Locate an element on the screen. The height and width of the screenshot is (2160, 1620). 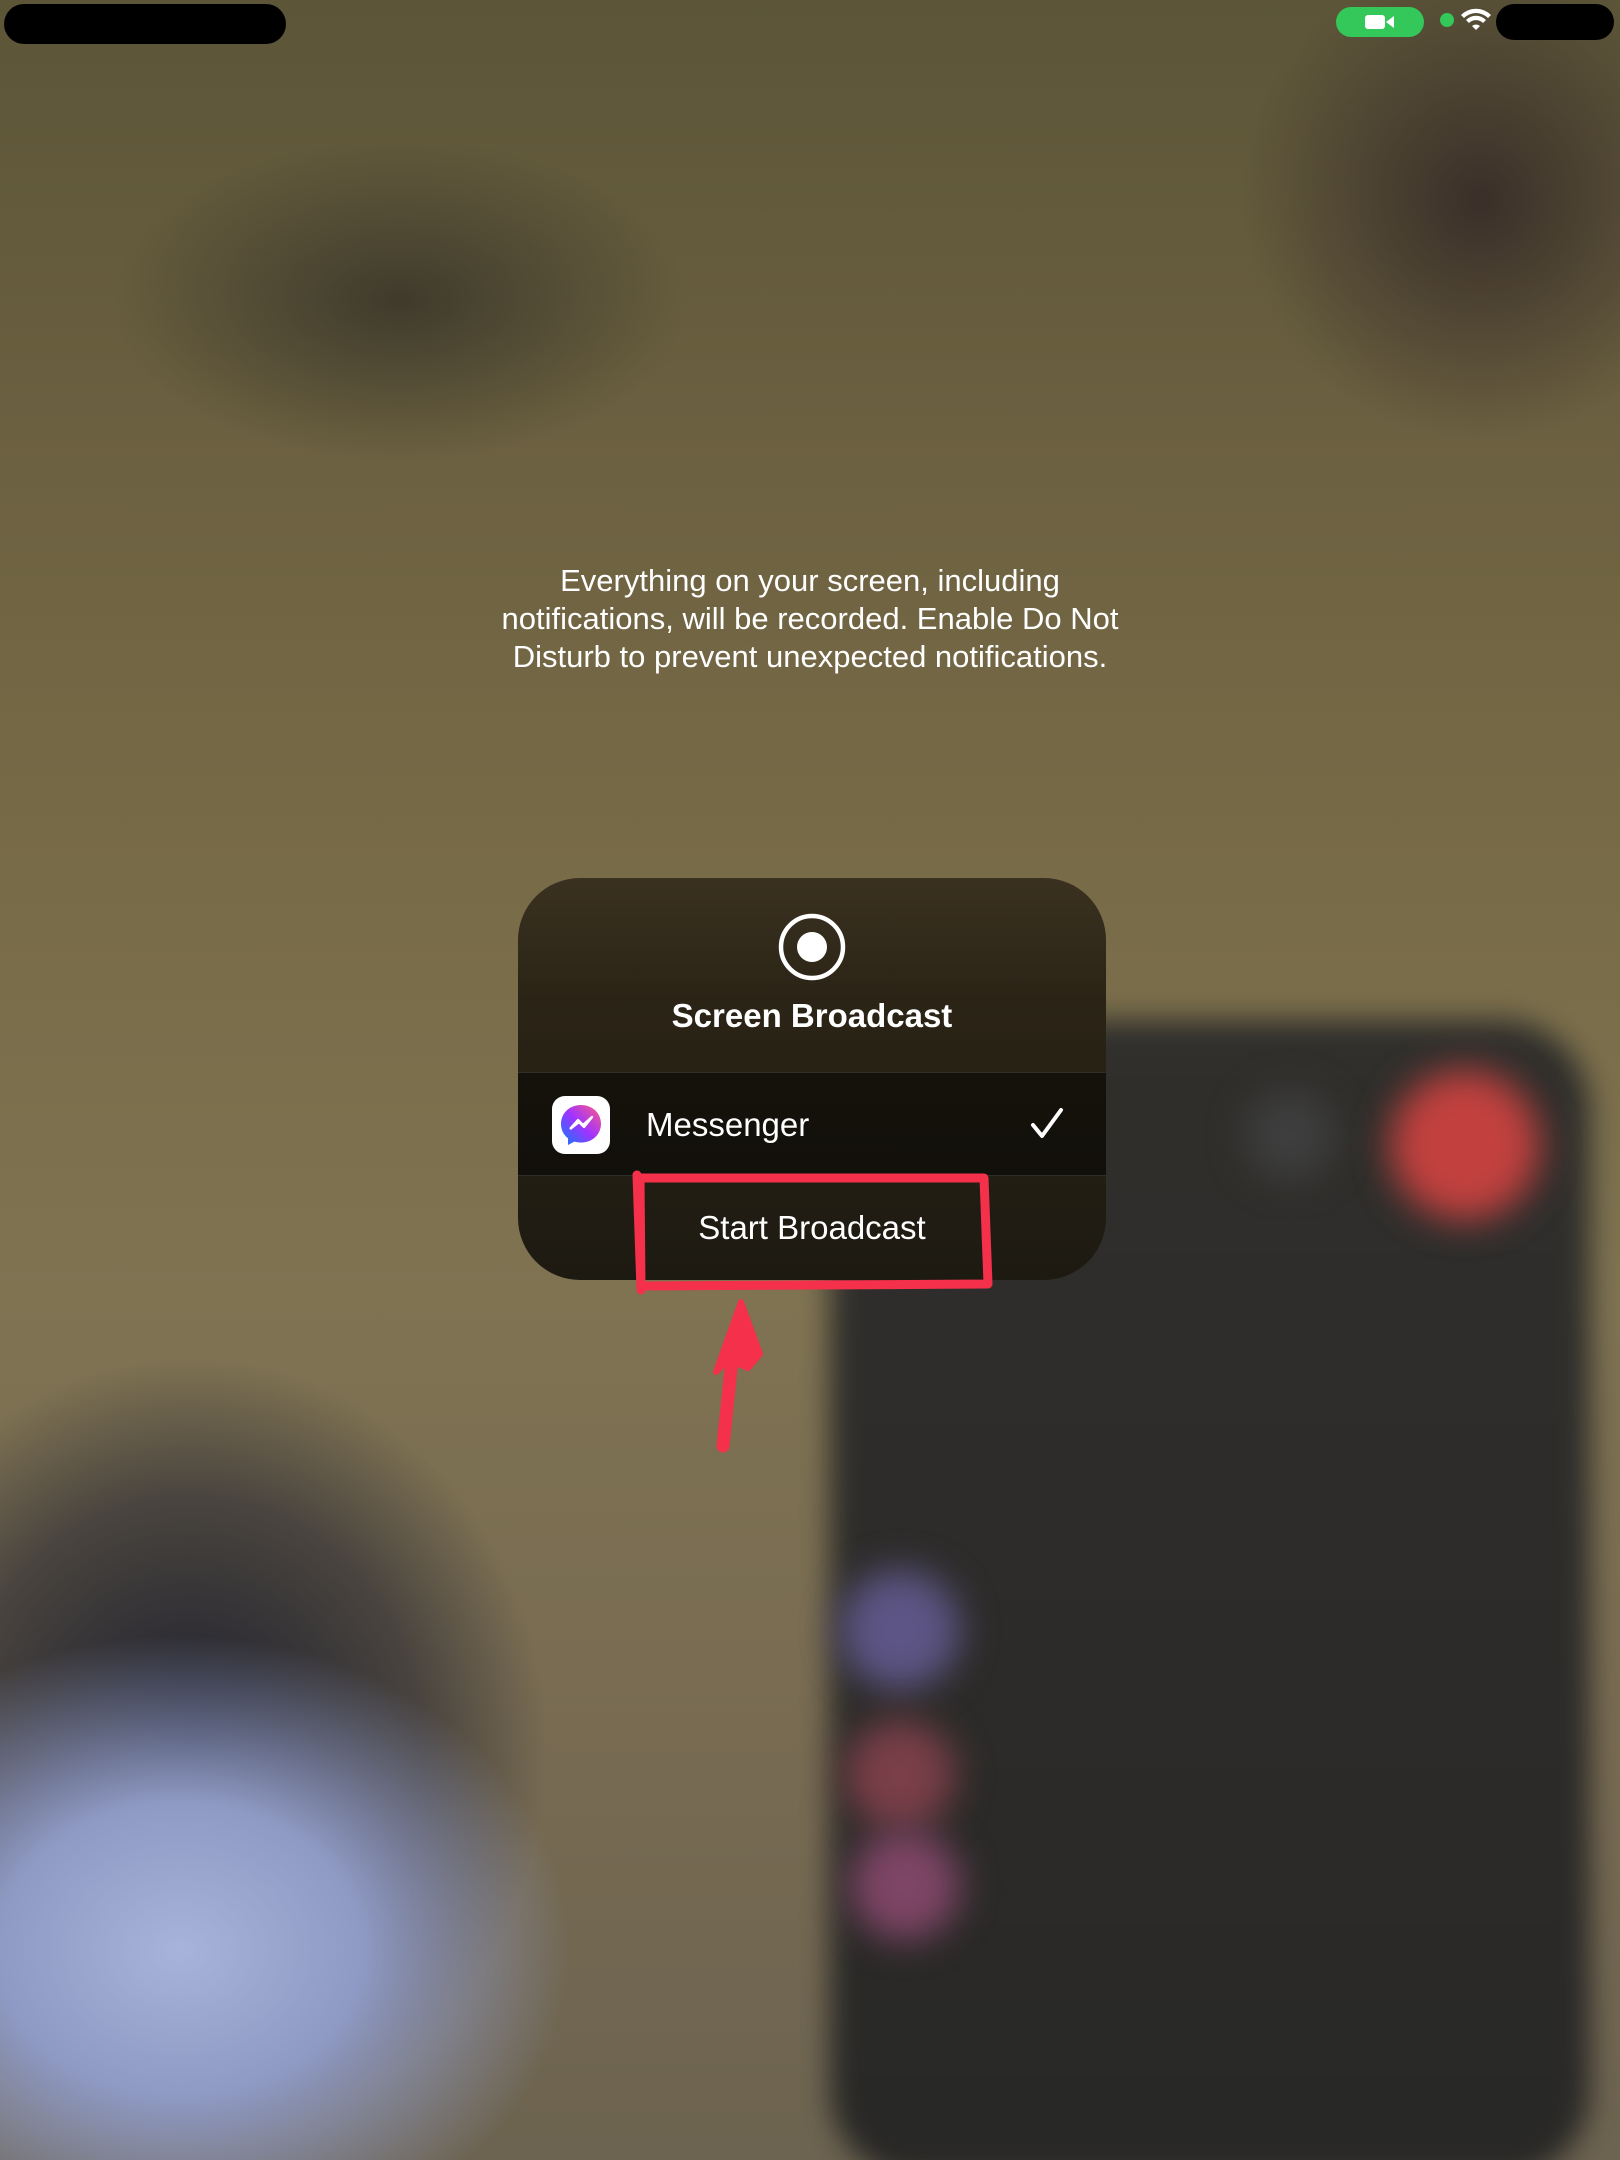
status-bar is located at coordinates (810, 22).